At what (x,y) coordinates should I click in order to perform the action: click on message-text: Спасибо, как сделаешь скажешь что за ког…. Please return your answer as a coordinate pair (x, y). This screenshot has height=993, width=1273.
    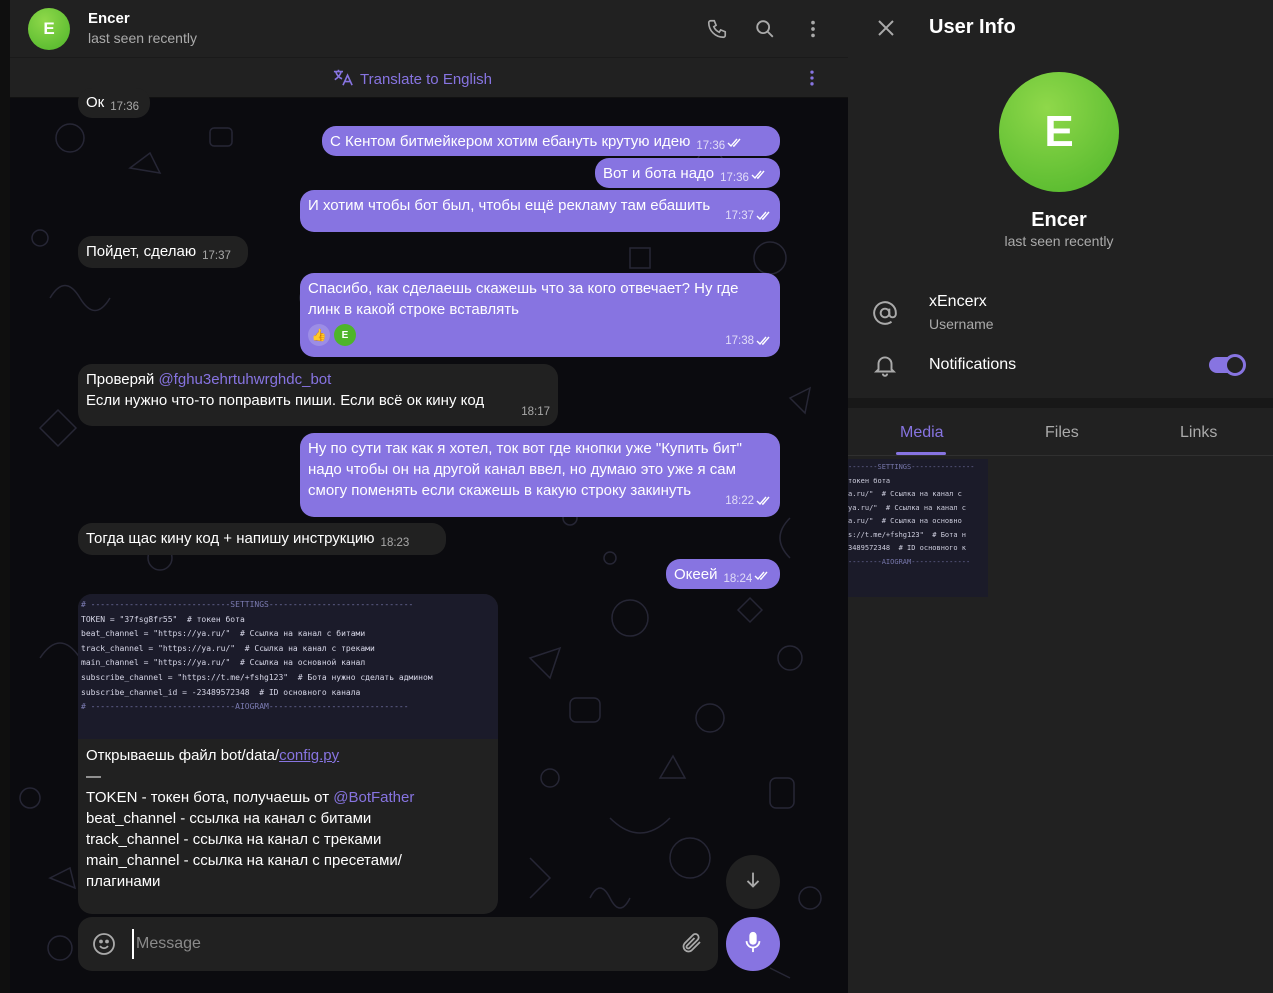
    Looking at the image, I should click on (523, 299).